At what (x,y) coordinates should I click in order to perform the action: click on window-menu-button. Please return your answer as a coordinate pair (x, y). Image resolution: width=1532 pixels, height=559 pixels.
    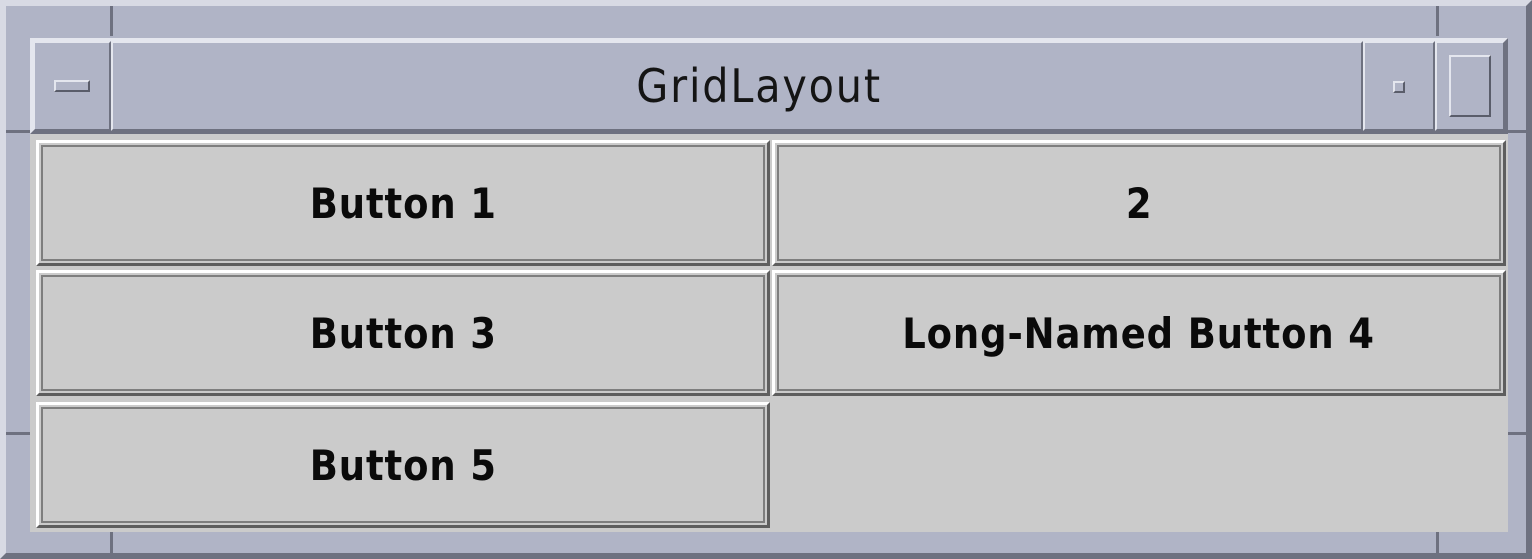
    Looking at the image, I should click on (72, 86).